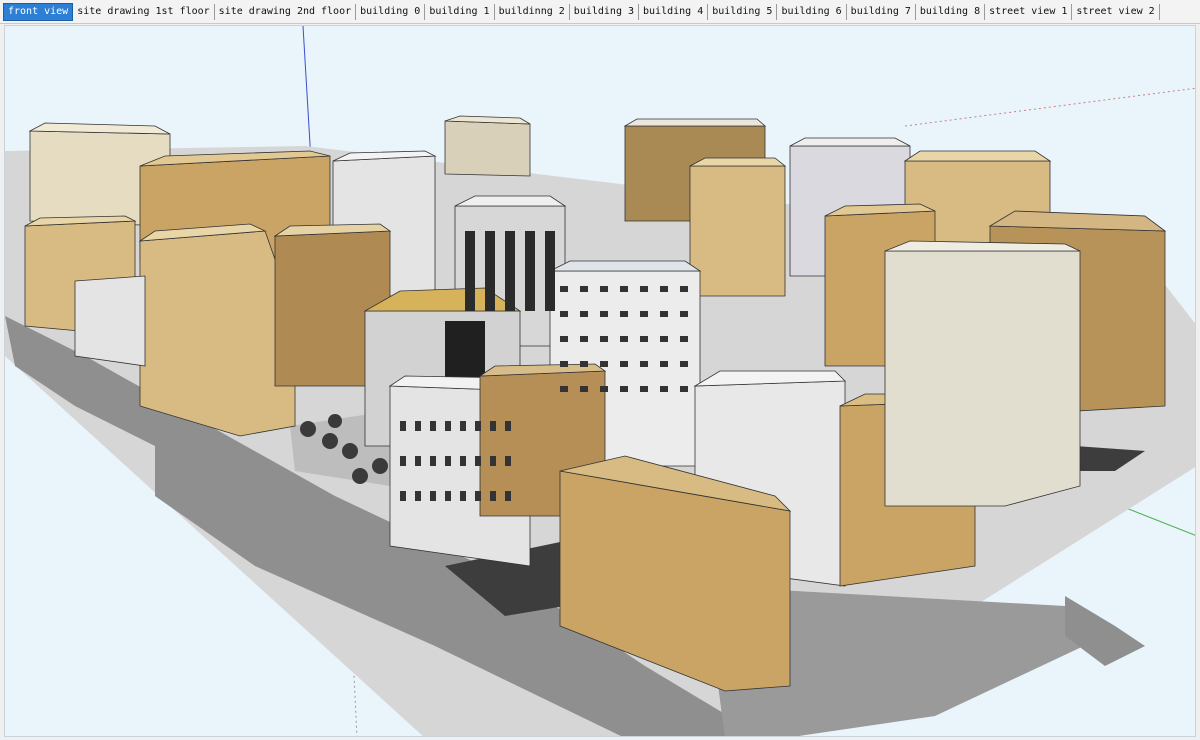 The height and width of the screenshot is (740, 1200). I want to click on tab-building-0: building 0, so click(391, 12).